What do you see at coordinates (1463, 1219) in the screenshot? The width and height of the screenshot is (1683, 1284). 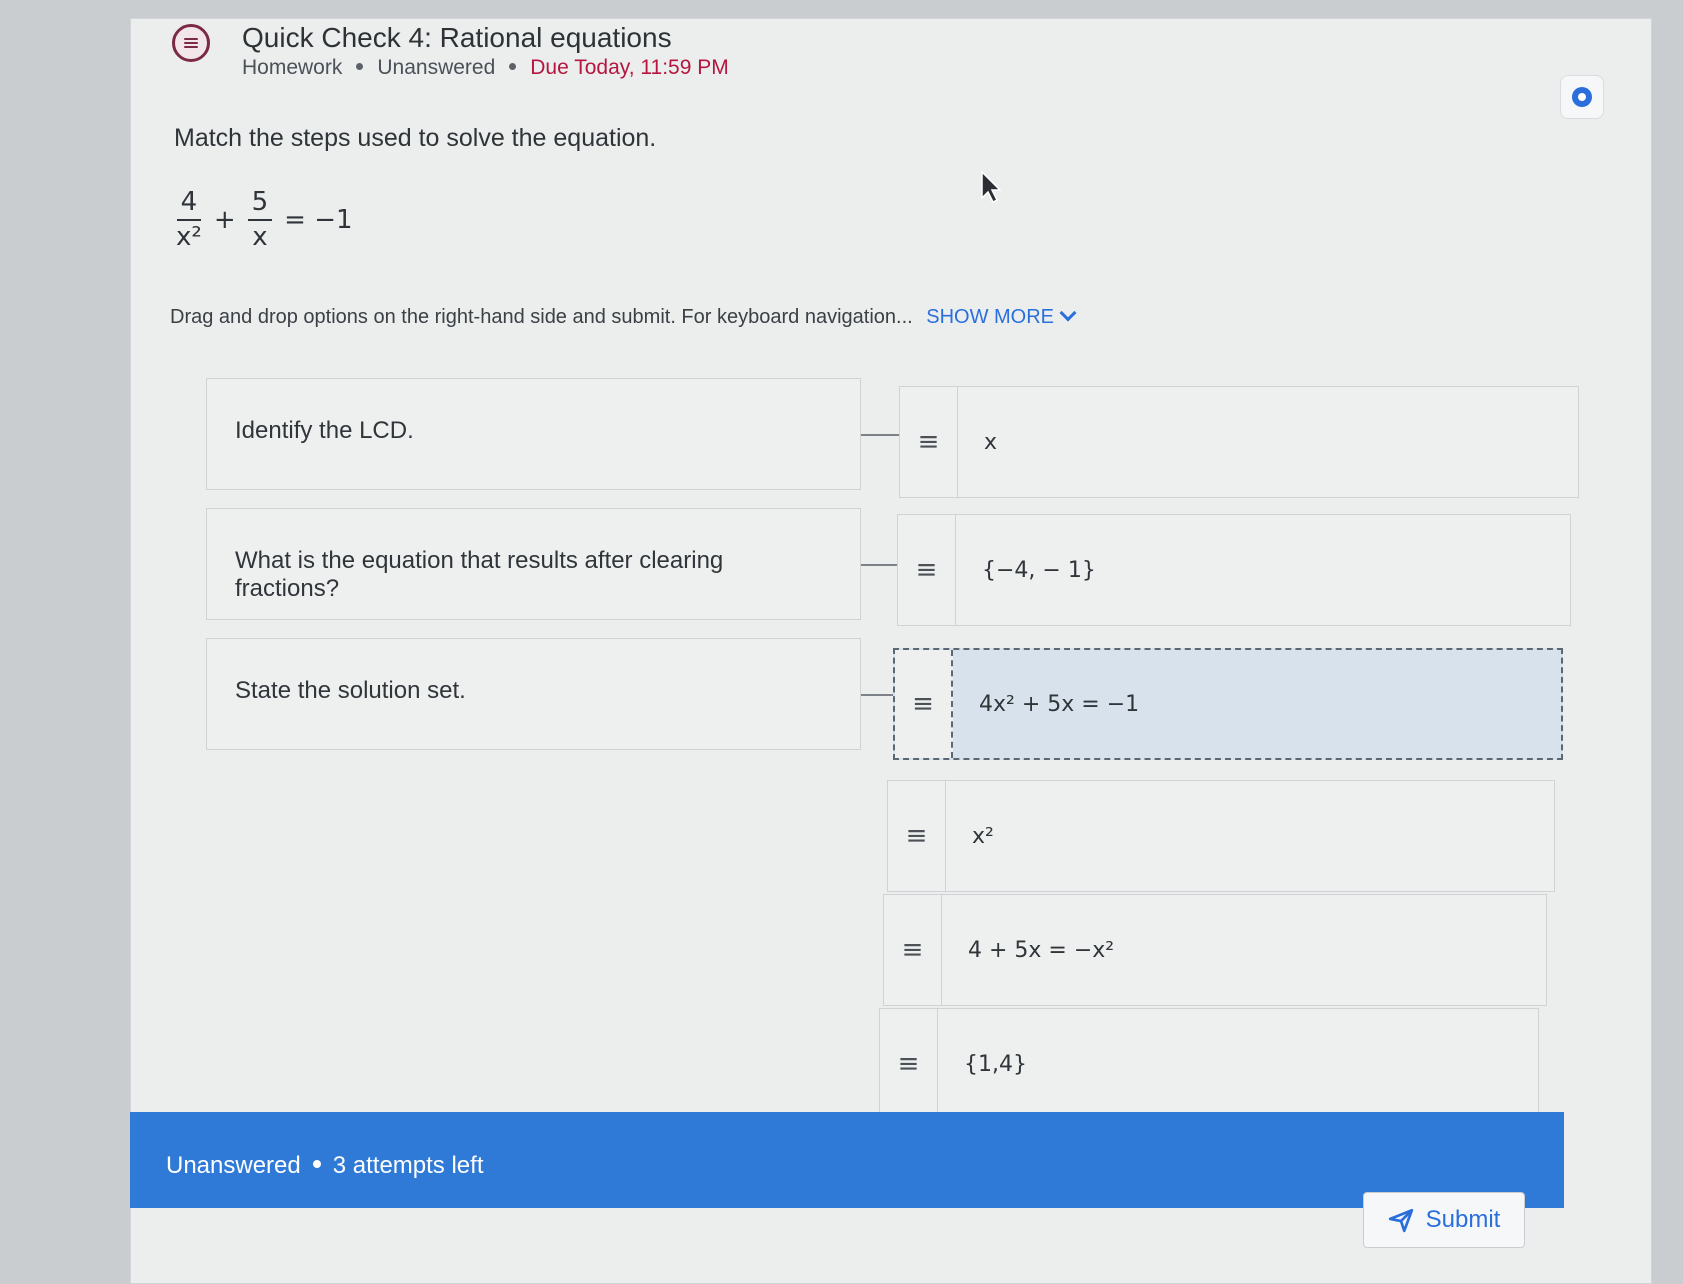 I see `submit-label: Submit` at bounding box center [1463, 1219].